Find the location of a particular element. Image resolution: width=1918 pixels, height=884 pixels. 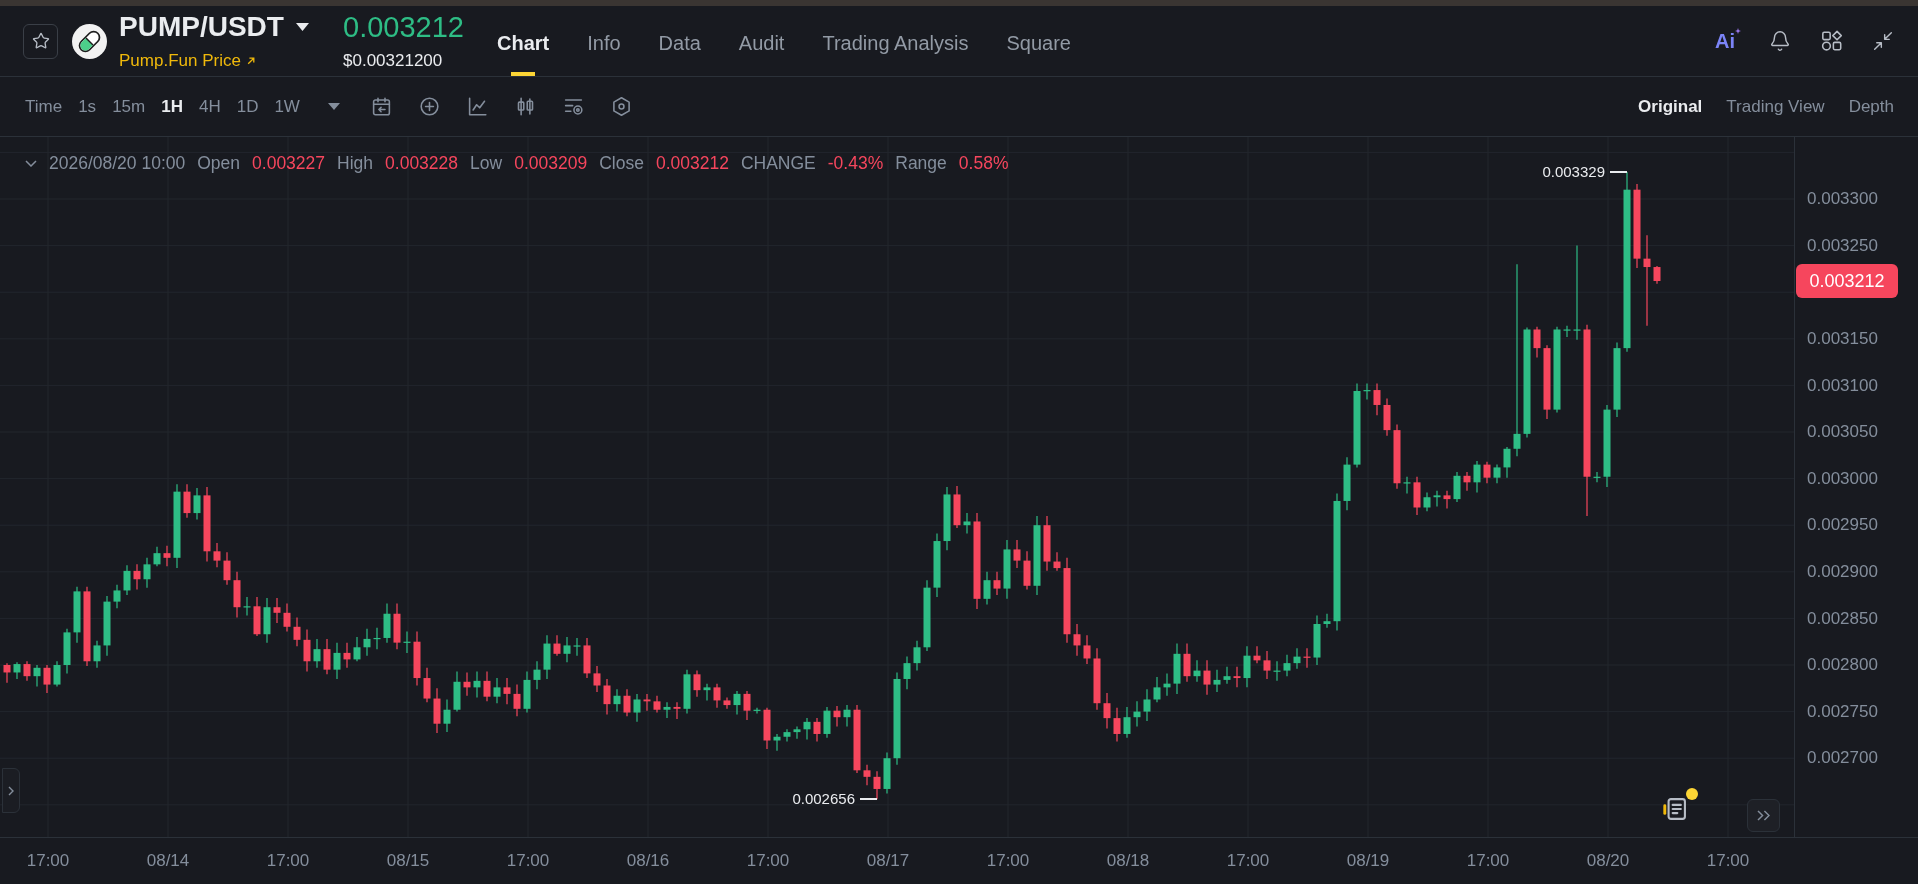

arrow-up-right-icon is located at coordinates (250, 61).